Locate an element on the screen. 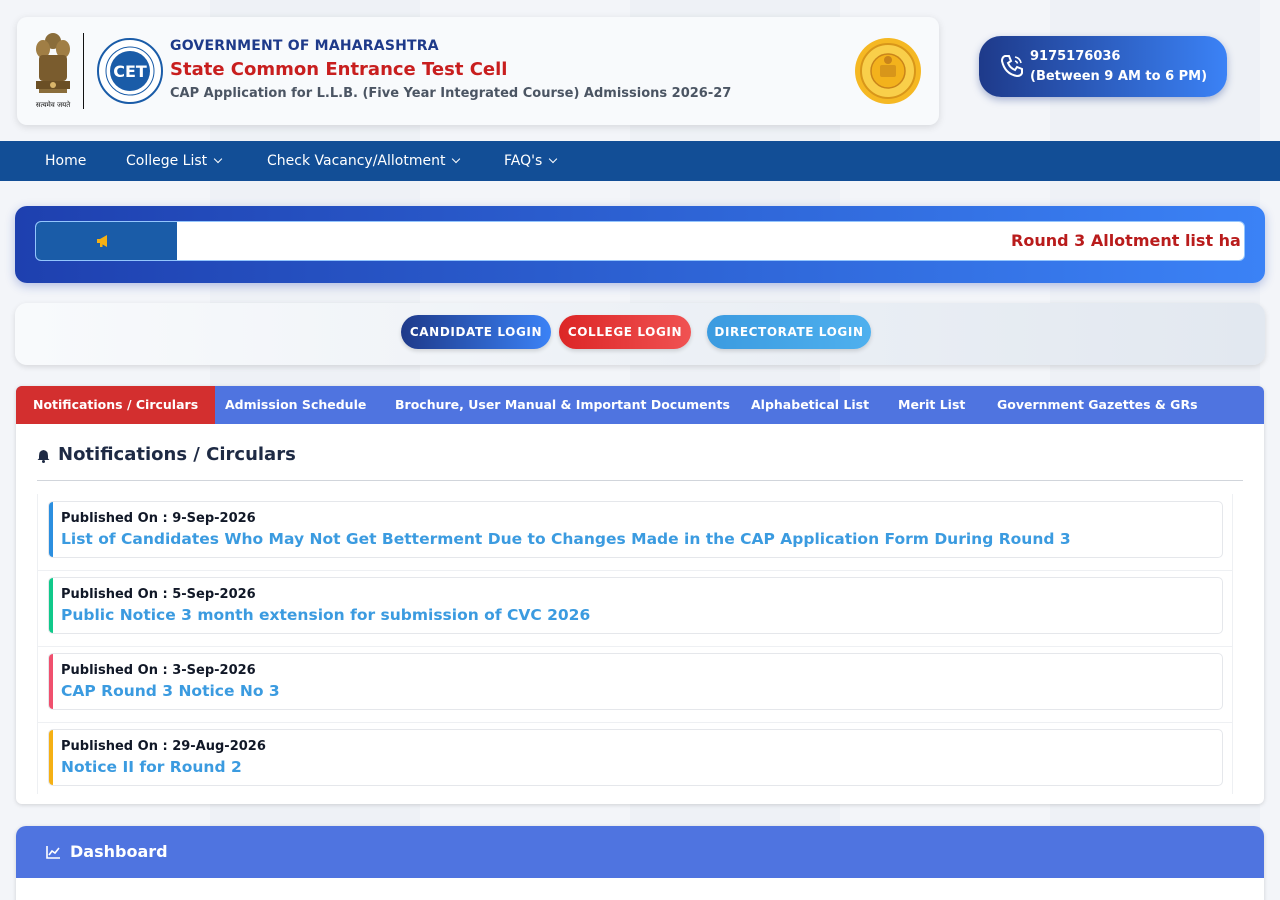  college-login-button: COLLEGE LOGIN is located at coordinates (625, 332).